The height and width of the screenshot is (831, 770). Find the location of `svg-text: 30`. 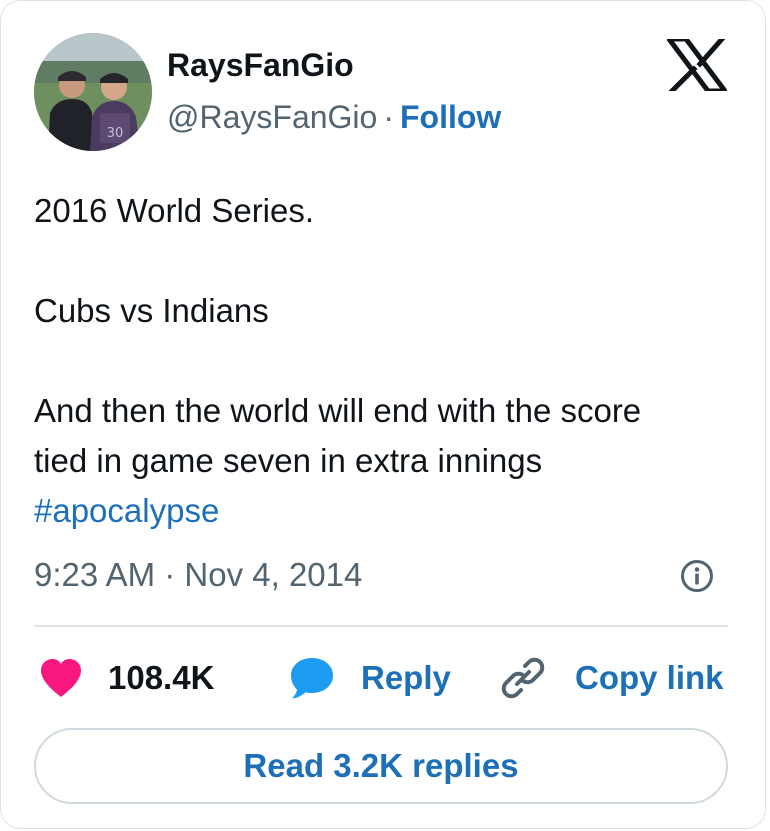

svg-text: 30 is located at coordinates (115, 133).